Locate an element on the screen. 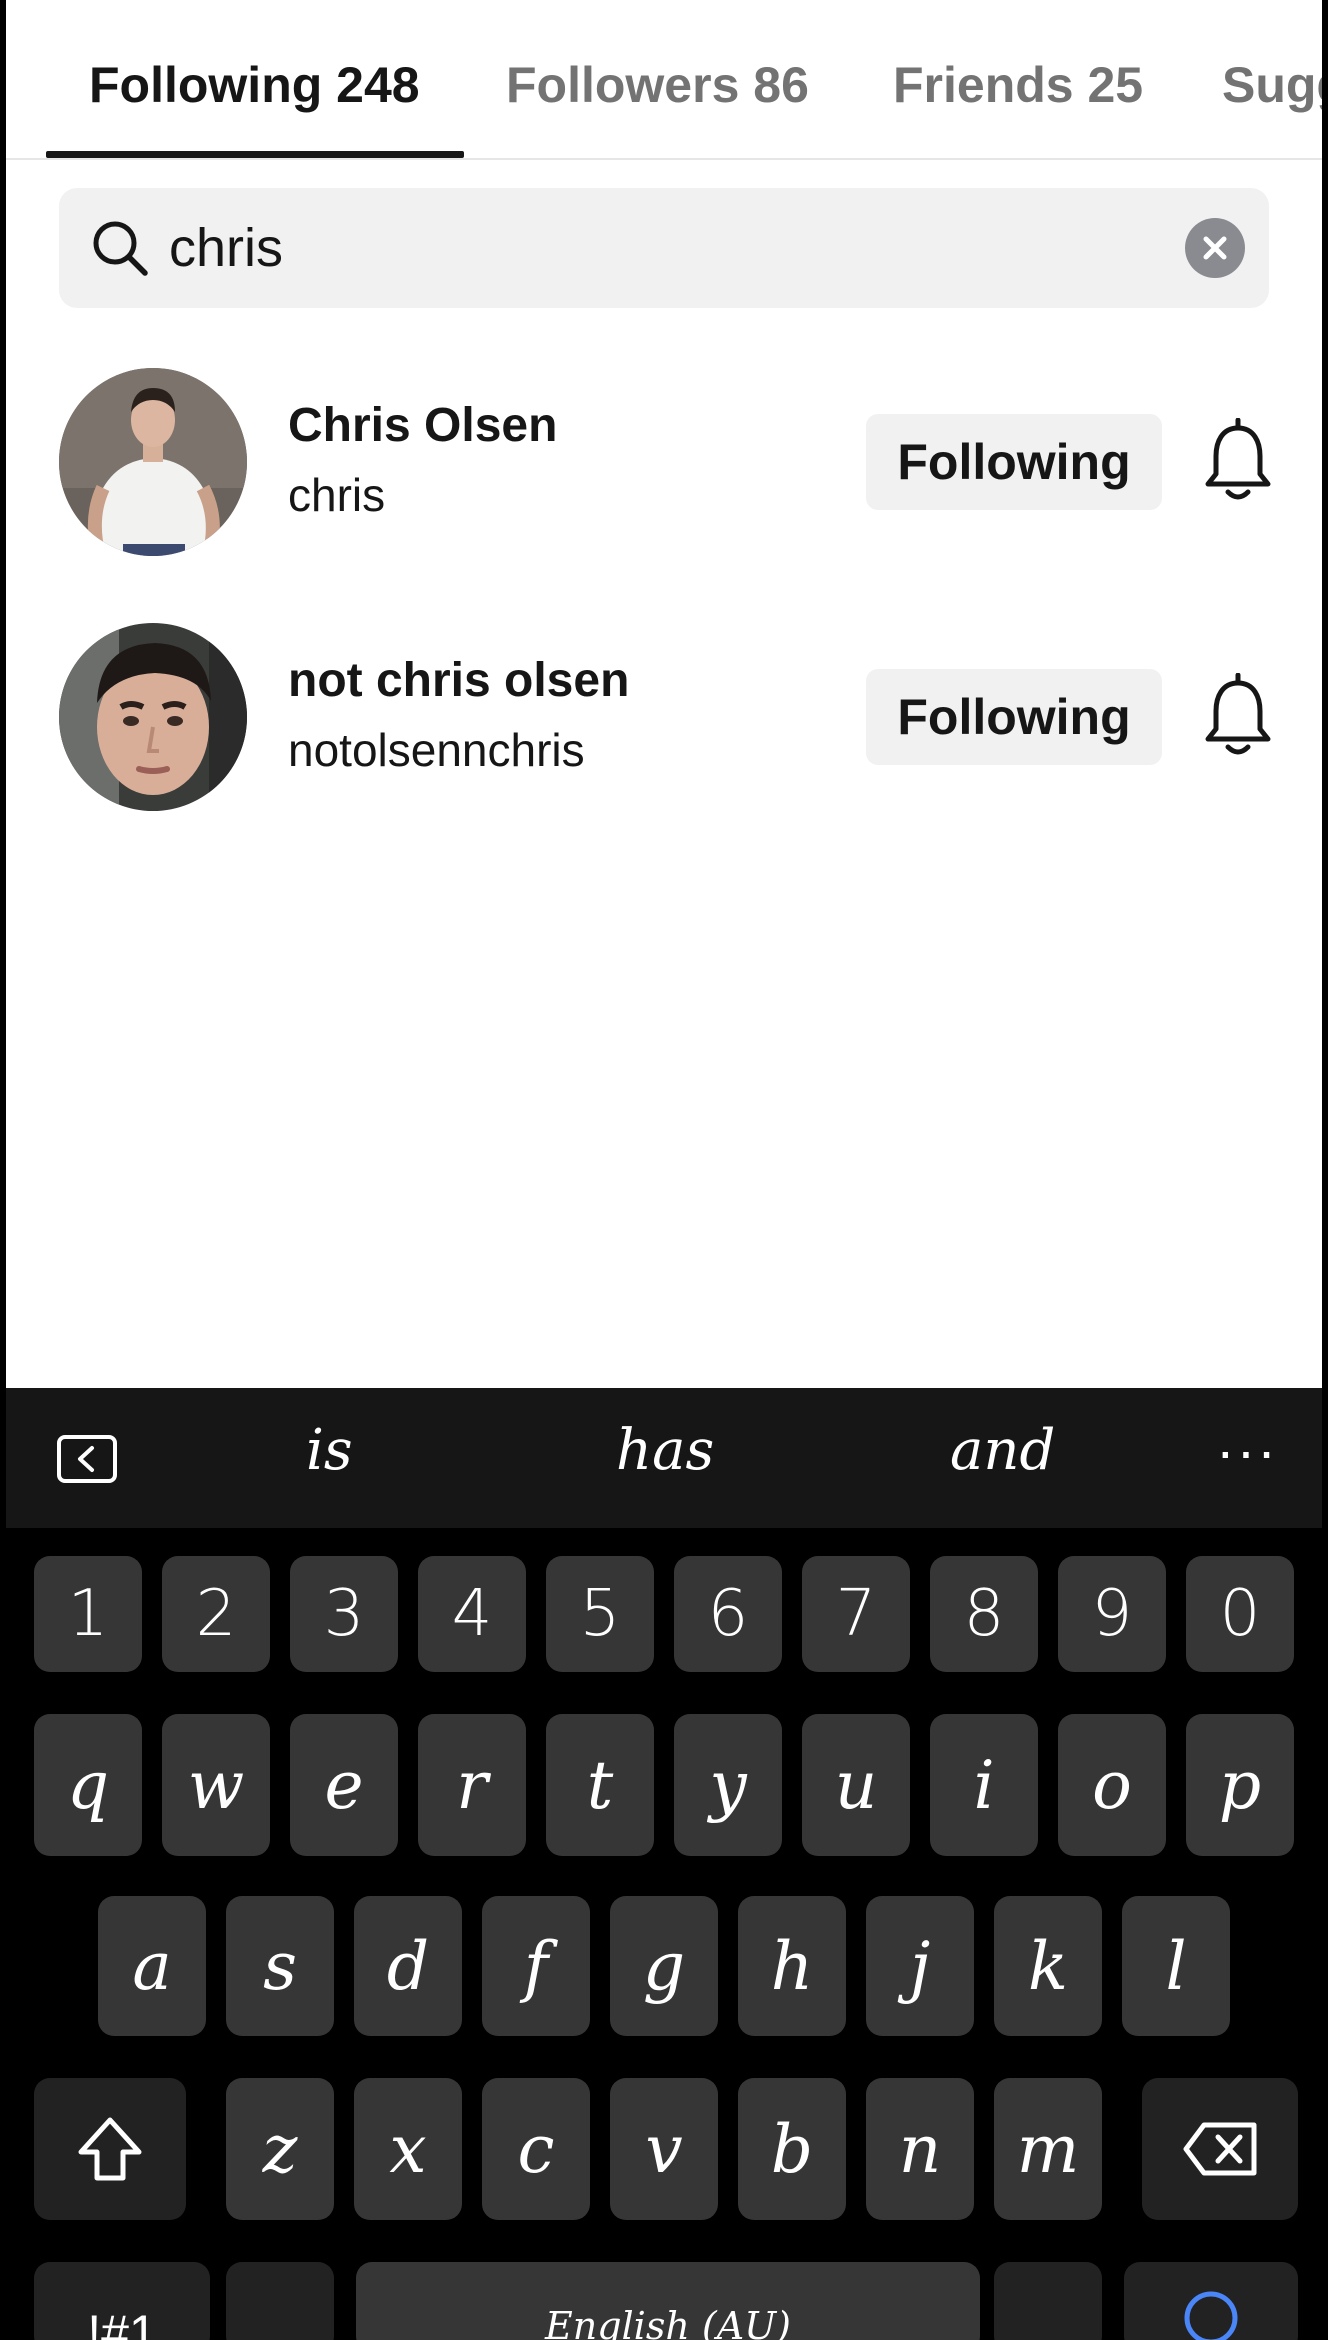 This screenshot has height=2340, width=1328. key-6: 6 is located at coordinates (728, 1614).